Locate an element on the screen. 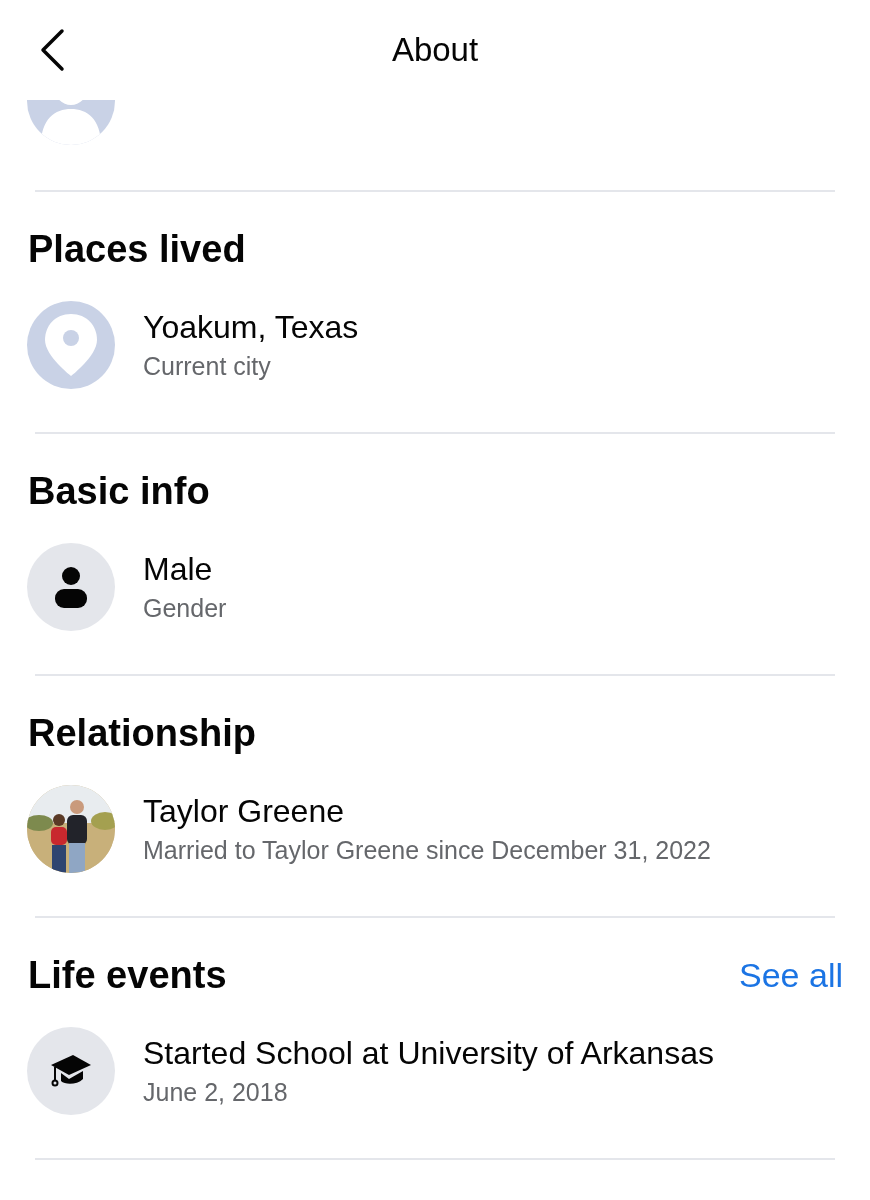 Image resolution: width=870 pixels, height=1200 pixels. item-subtitle: Gender is located at coordinates (185, 608).